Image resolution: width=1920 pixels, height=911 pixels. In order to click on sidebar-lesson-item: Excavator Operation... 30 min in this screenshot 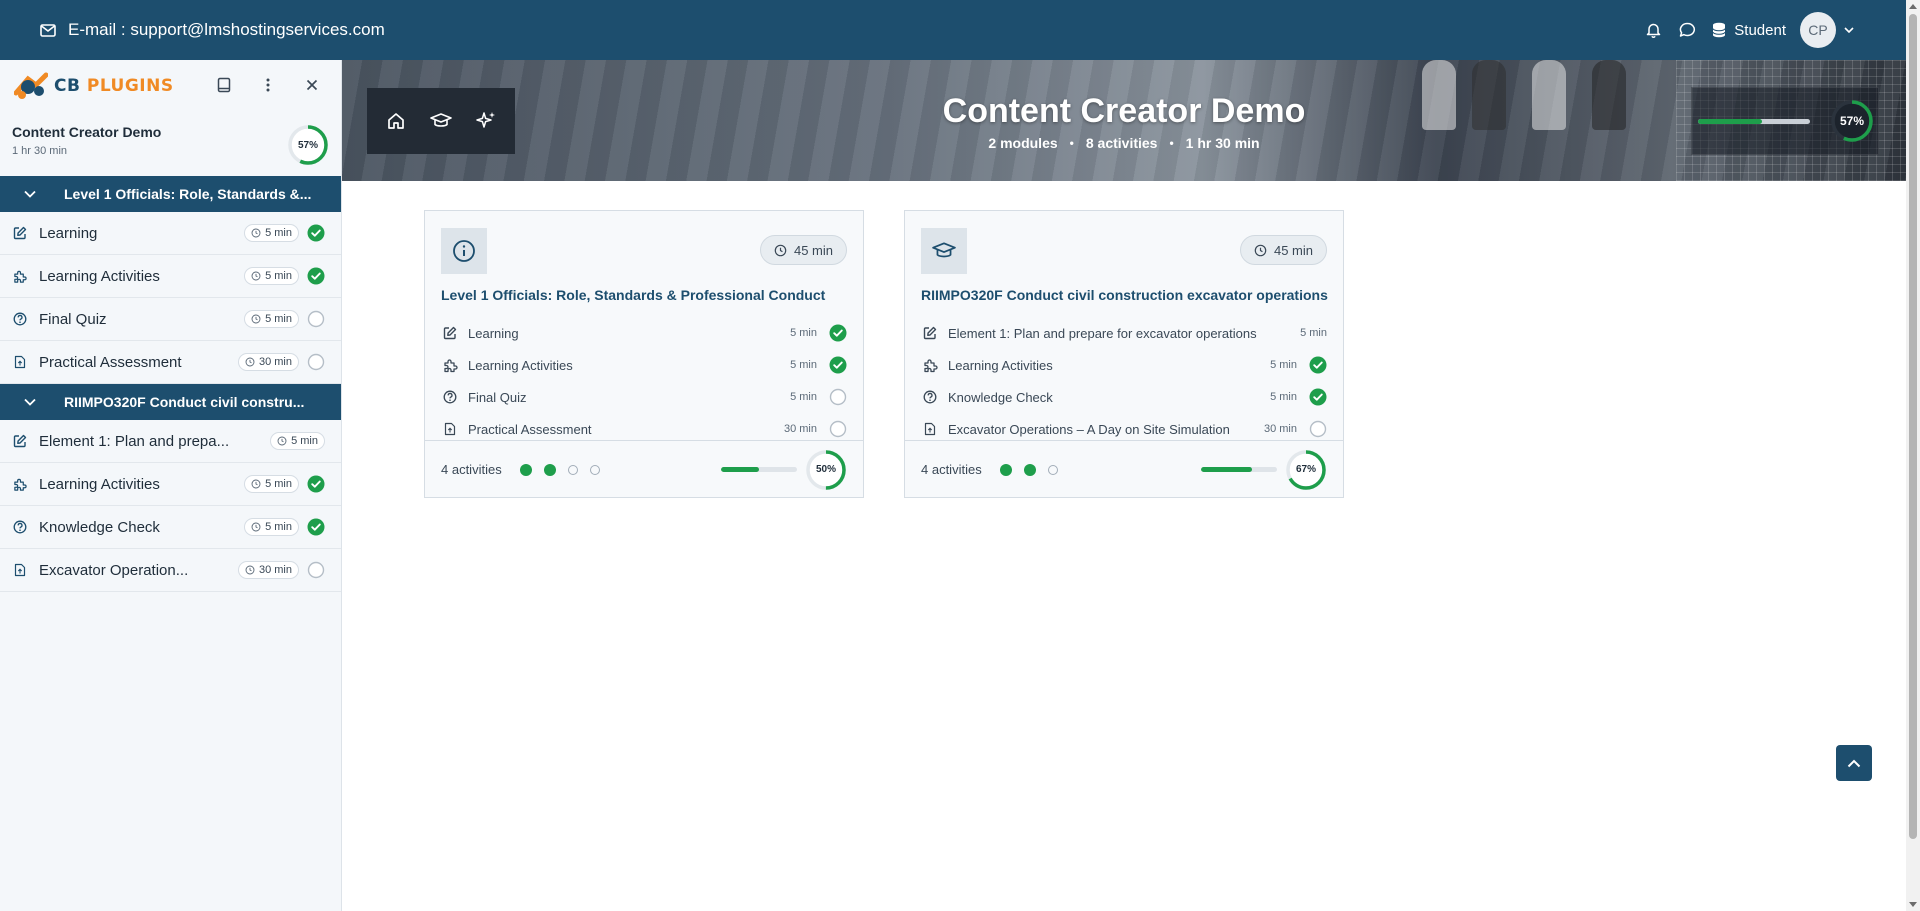, I will do `click(170, 570)`.